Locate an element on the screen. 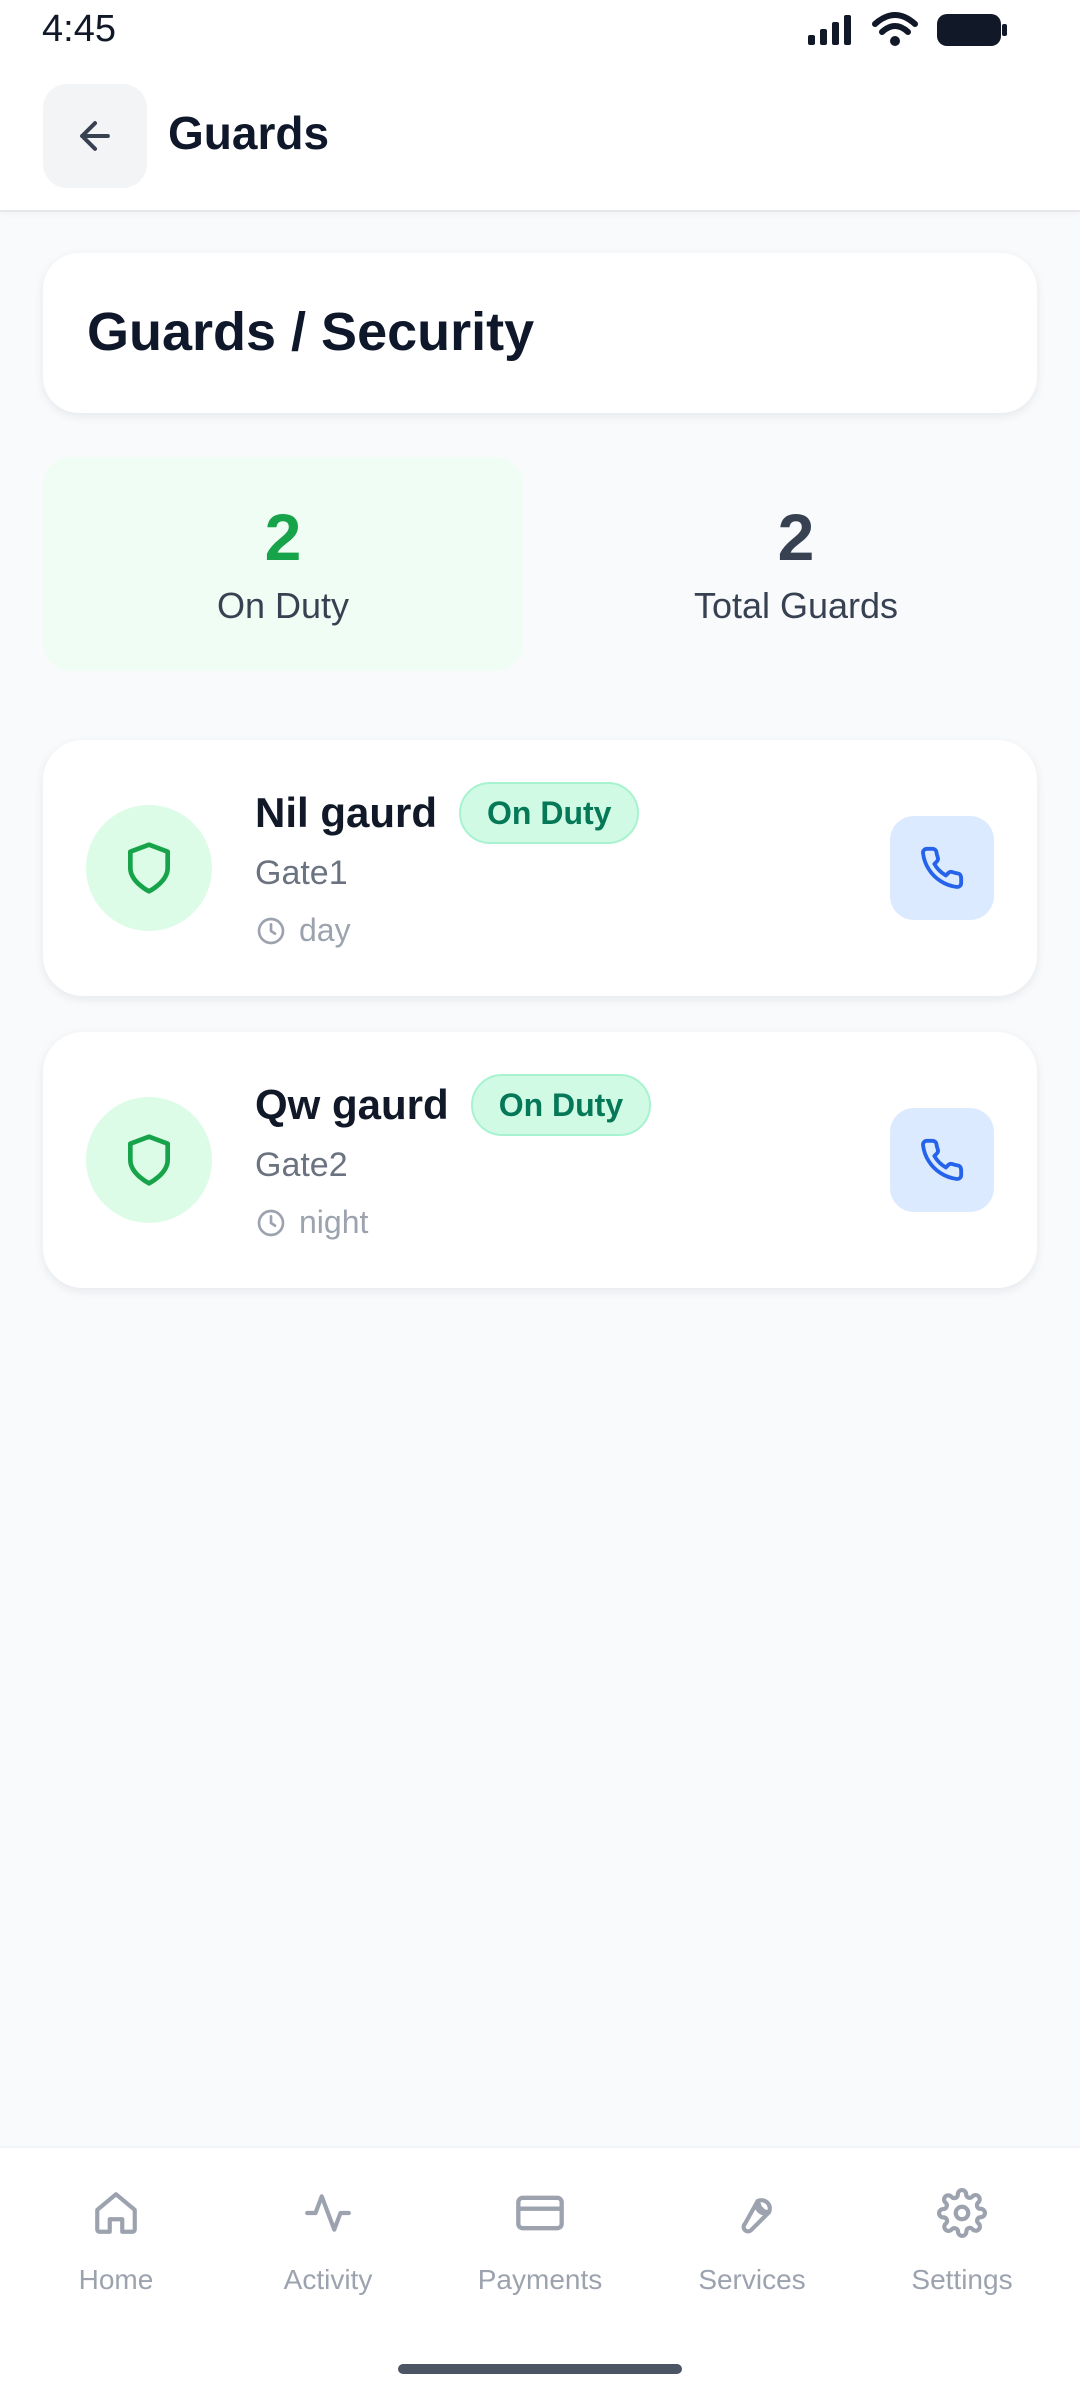 Image resolution: width=1080 pixels, height=2402 pixels. guard-gate: Gate1 is located at coordinates (301, 873).